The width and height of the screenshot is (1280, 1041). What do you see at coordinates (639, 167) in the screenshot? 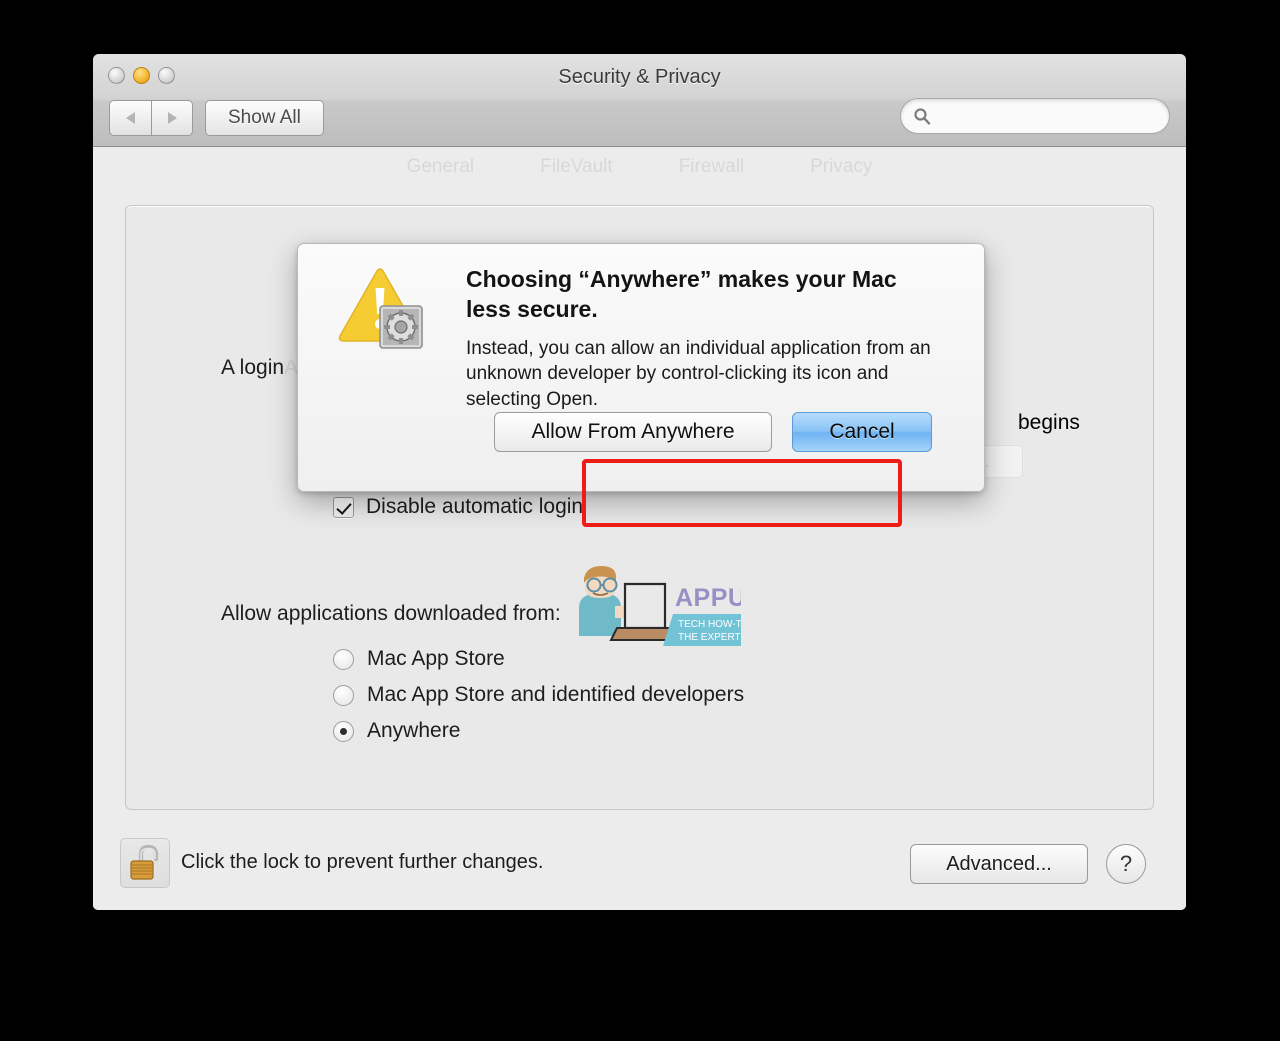
I see `tab-bar: General FileVault Firewall Privacy` at bounding box center [639, 167].